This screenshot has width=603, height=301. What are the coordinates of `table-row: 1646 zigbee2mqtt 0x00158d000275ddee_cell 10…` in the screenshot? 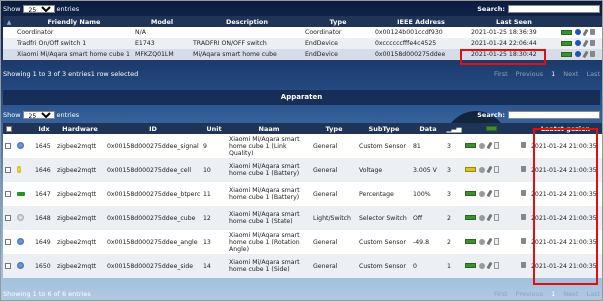 It's located at (302, 170).